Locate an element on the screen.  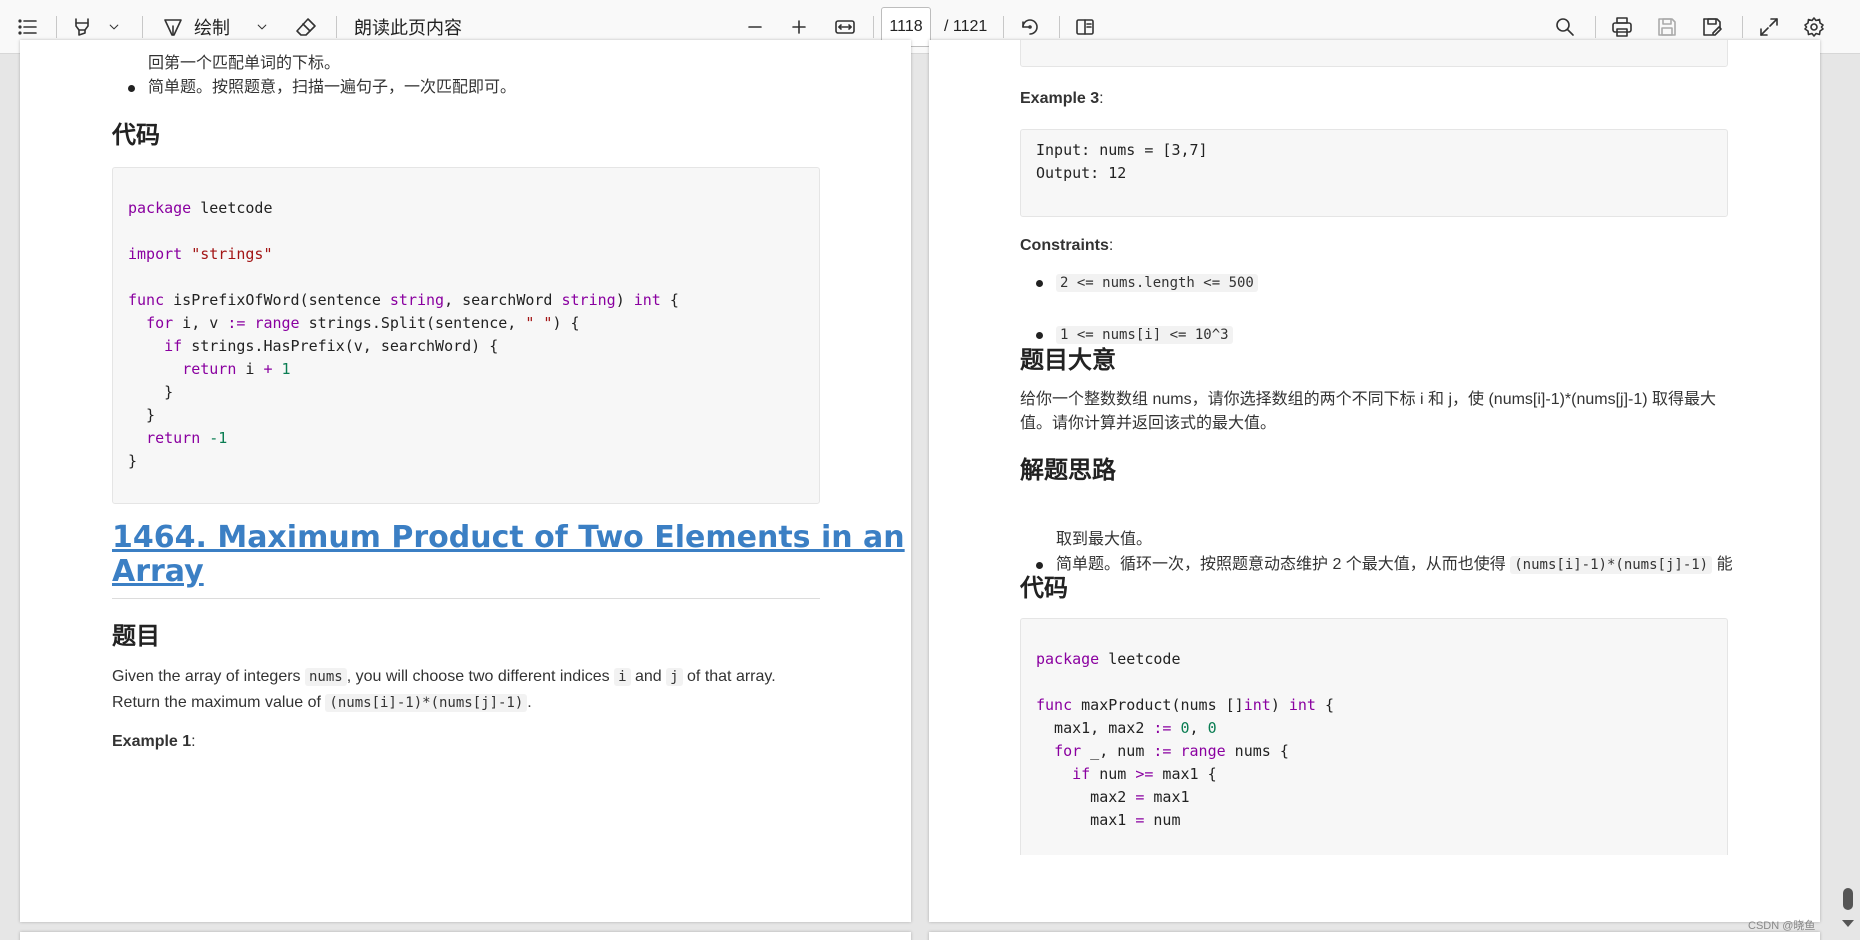
problem-title-line: Array is located at coordinates (508, 572).